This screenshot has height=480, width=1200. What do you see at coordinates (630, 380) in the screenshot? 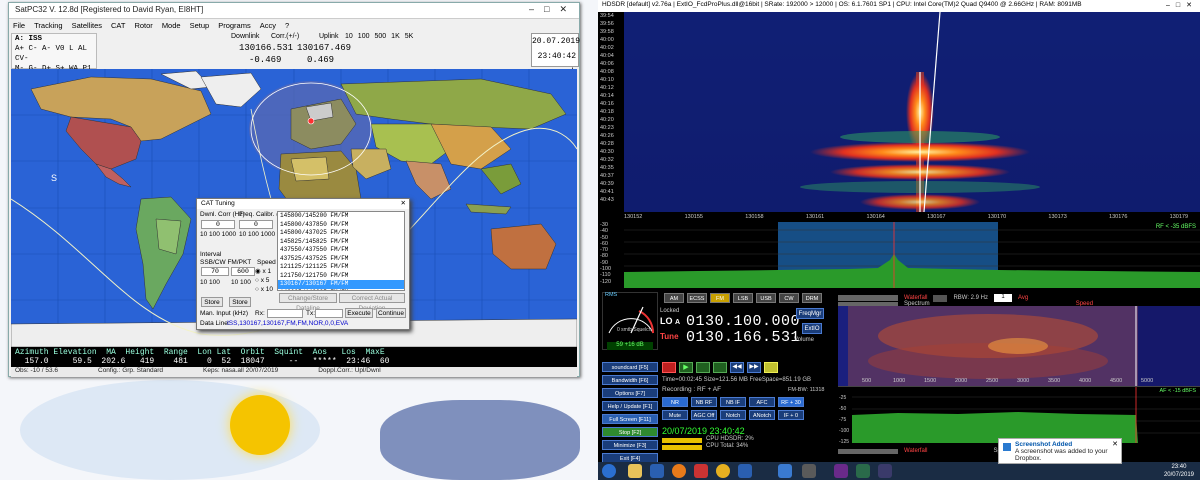
I see `left-button-1: Bandwidth [F6]` at bounding box center [630, 380].